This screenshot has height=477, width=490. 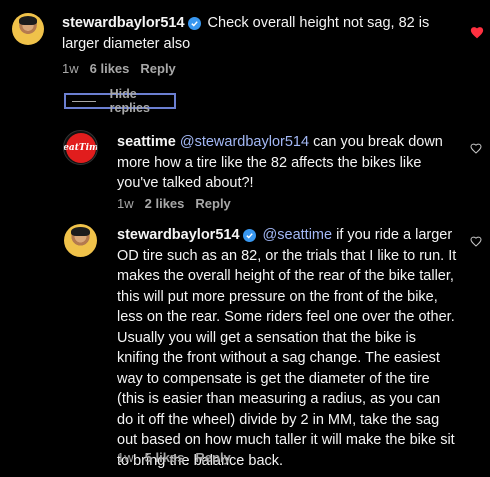 I want to click on mention-link: @seattime, so click(x=298, y=235).